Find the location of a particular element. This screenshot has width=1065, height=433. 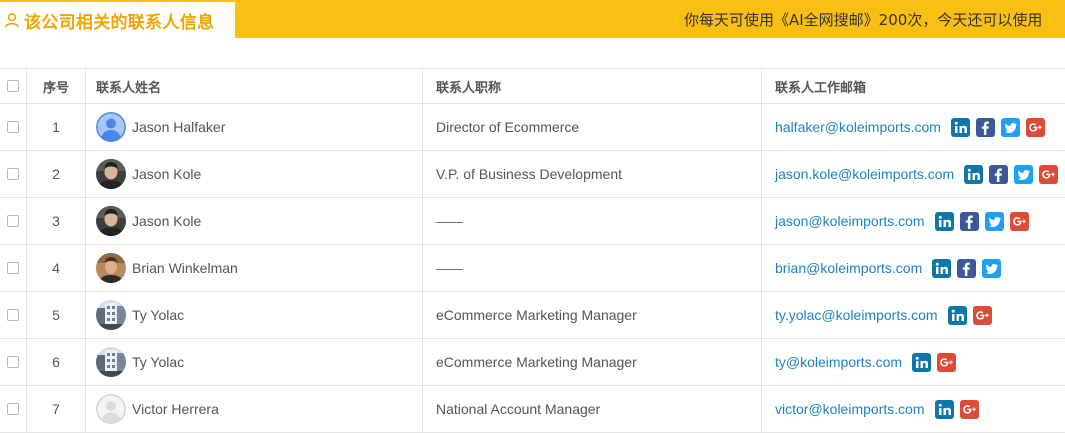

contact-email-link: brian@koleimports.com is located at coordinates (848, 268).